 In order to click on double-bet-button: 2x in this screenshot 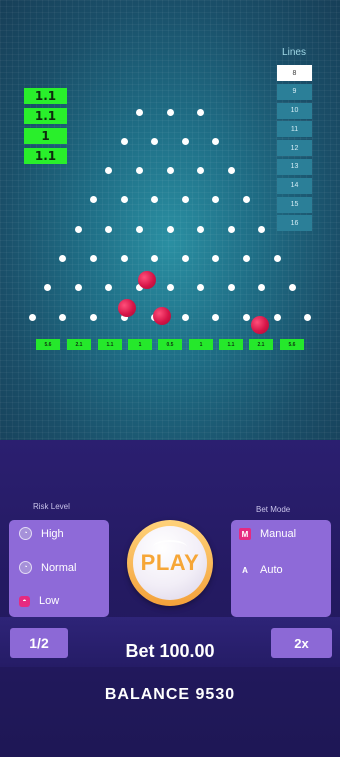, I will do `click(301, 643)`.